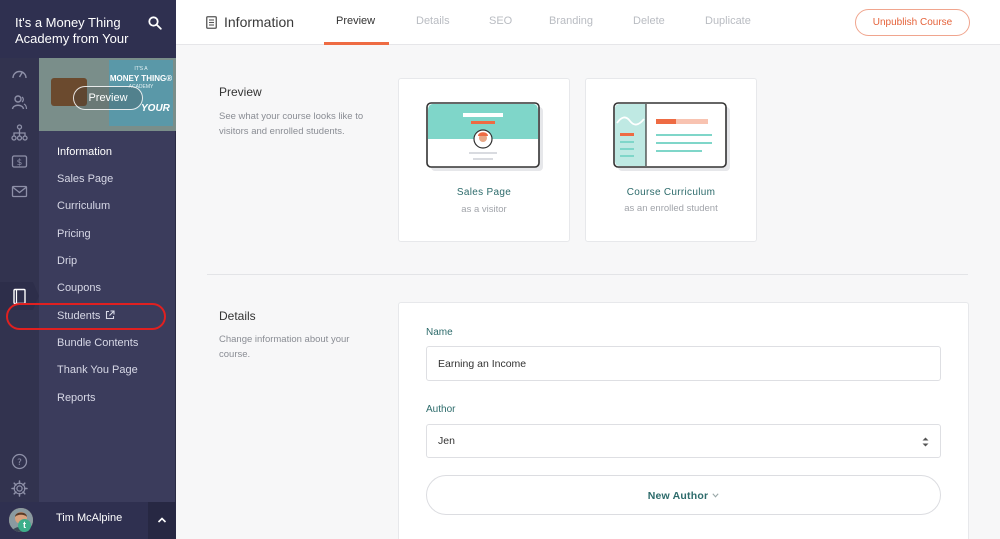 The width and height of the screenshot is (1000, 539). What do you see at coordinates (240, 92) in the screenshot?
I see `preview-section-title: Preview` at bounding box center [240, 92].